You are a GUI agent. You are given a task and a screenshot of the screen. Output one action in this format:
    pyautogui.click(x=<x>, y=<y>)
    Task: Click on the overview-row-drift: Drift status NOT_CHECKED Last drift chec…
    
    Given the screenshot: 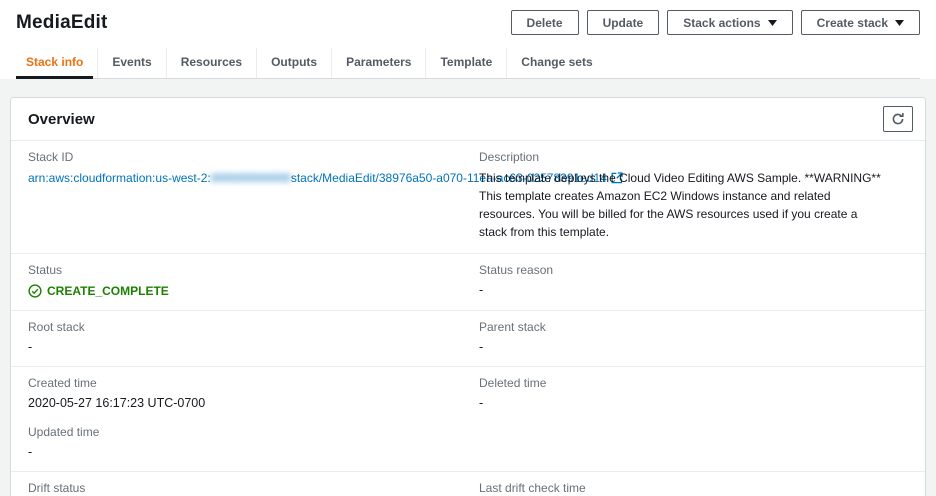 What is the action you would take?
    pyautogui.click(x=468, y=484)
    